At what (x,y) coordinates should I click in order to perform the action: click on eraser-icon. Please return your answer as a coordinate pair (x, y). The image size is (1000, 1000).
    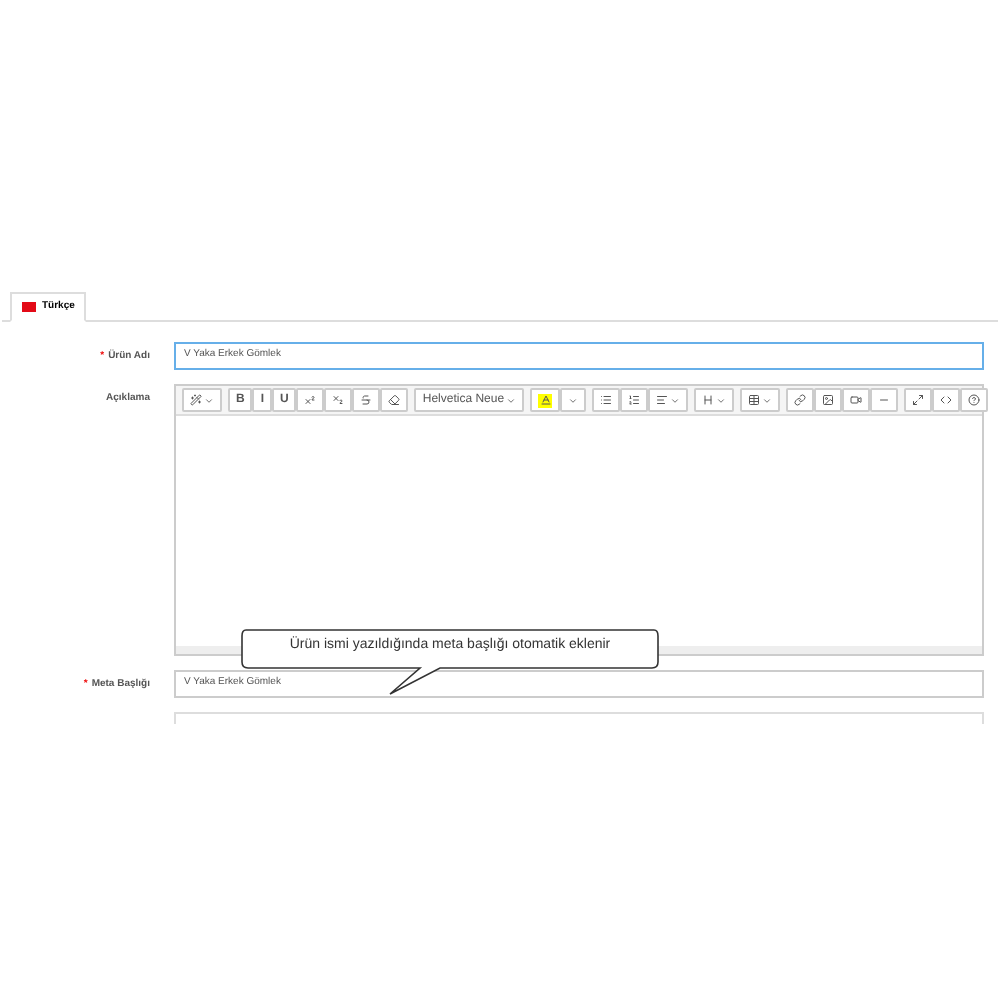
    Looking at the image, I should click on (394, 400).